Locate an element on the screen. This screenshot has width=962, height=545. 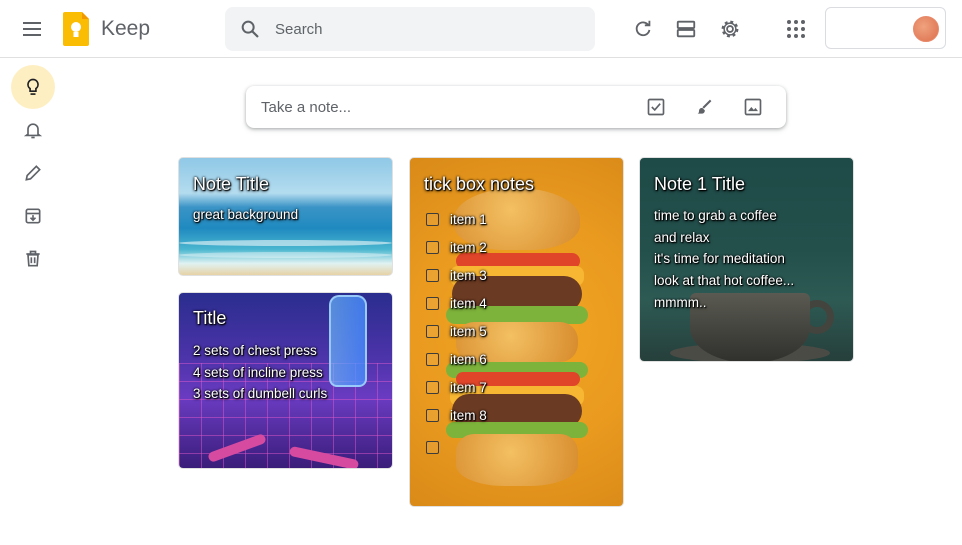
pencil-icon is located at coordinates (33, 173).